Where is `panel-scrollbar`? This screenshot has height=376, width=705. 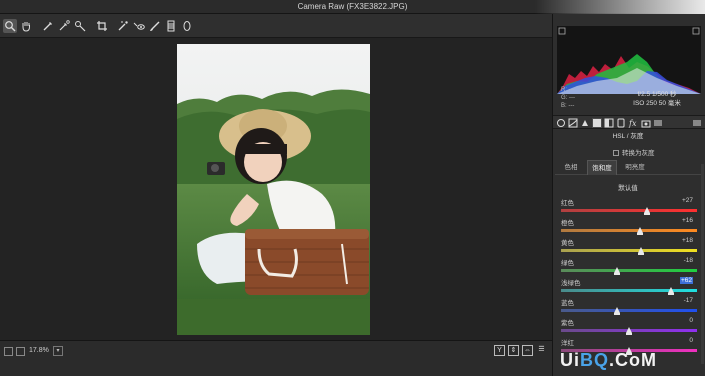 panel-scrollbar is located at coordinates (702, 264).